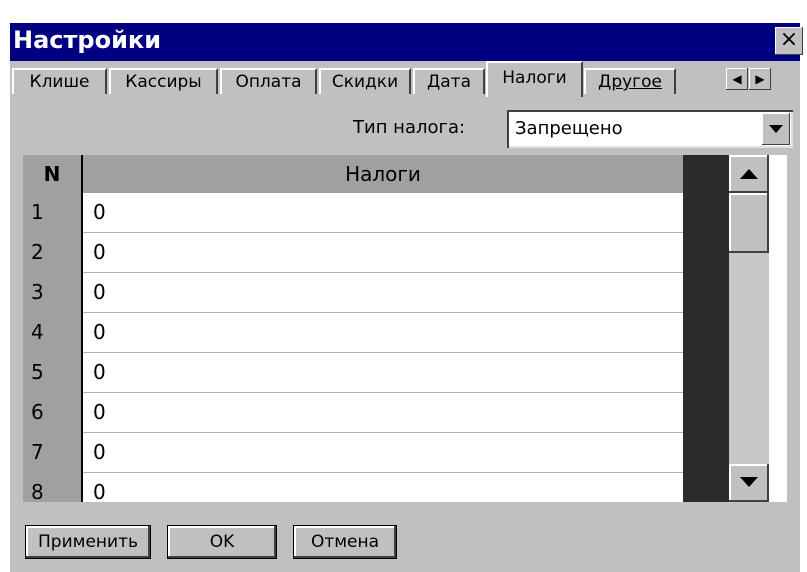  Describe the element at coordinates (353, 413) in the screenshot. I see `table-row: 6 0` at that location.